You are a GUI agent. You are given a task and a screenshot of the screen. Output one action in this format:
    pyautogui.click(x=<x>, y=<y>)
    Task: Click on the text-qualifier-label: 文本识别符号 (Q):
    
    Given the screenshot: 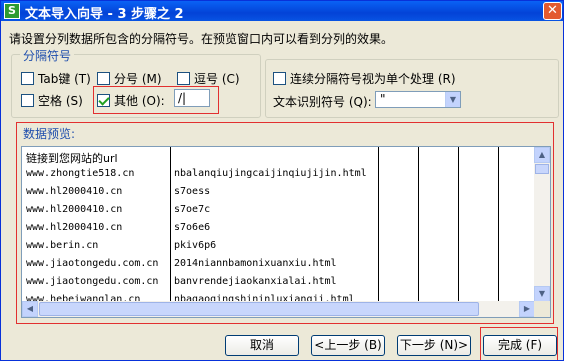 What is the action you would take?
    pyautogui.click(x=322, y=102)
    